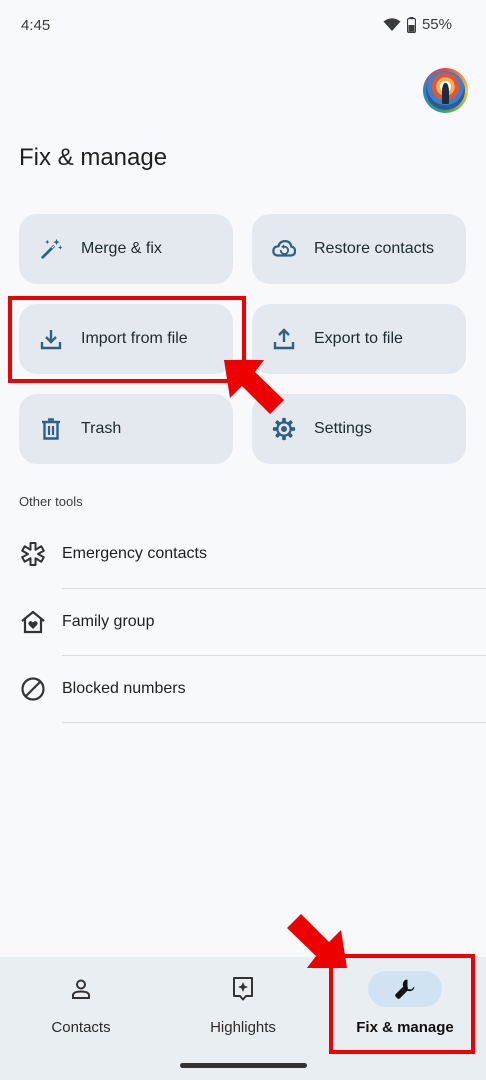  I want to click on nav-contacts: Contacts, so click(81, 1007).